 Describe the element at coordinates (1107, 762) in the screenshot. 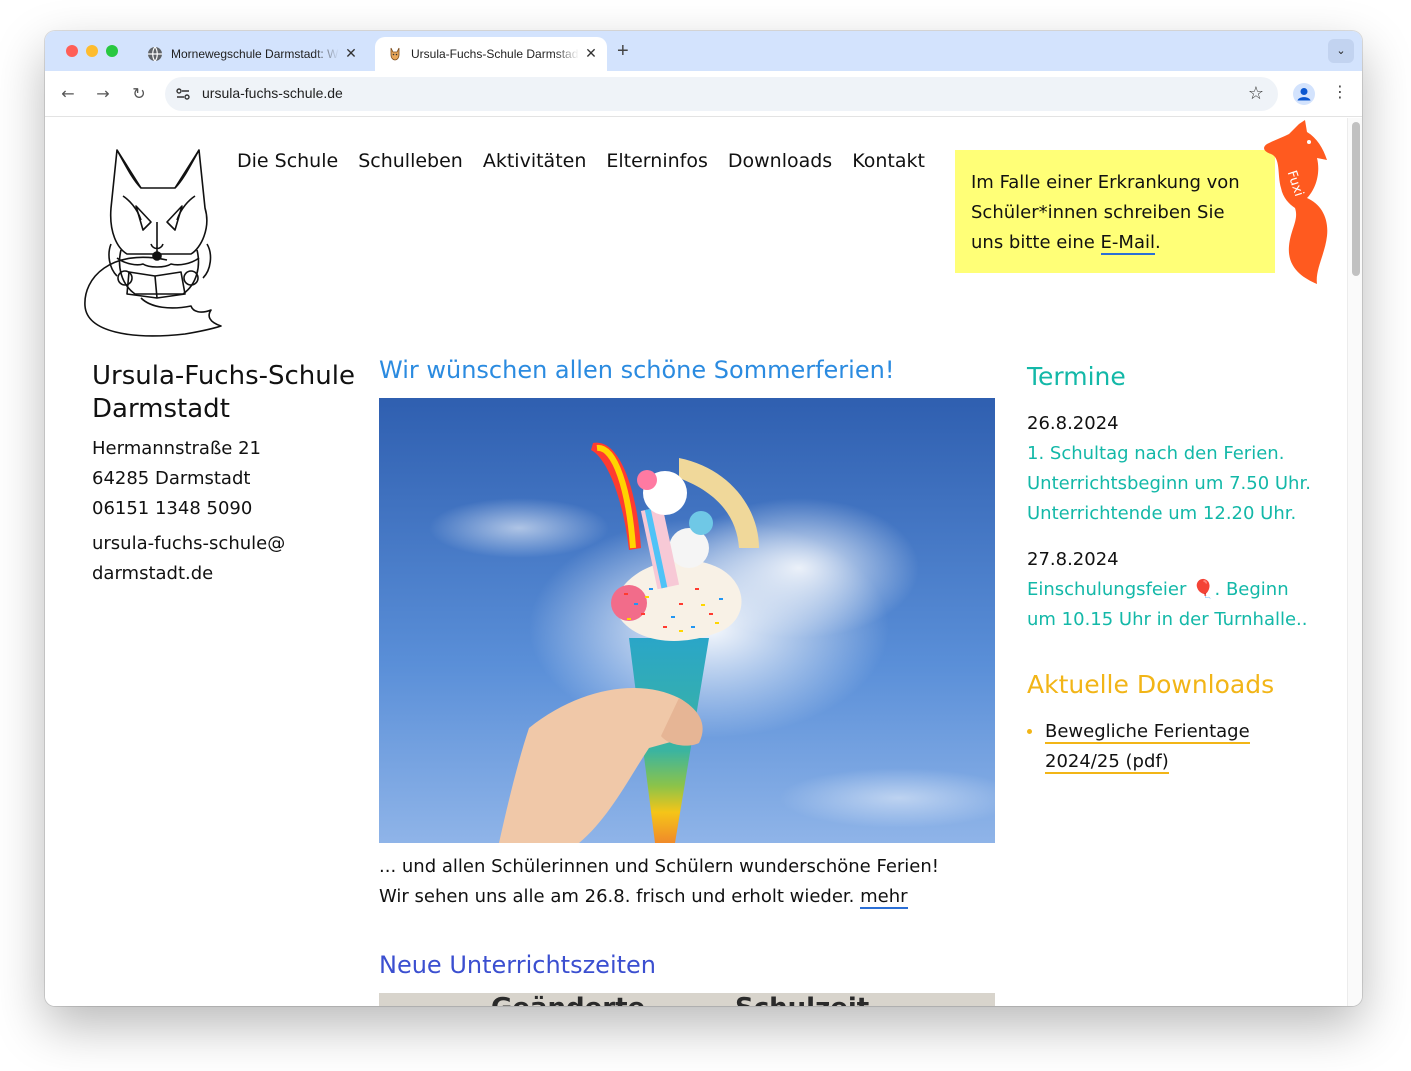

I see `download-link-line2: 2024/25 (pdf)` at that location.